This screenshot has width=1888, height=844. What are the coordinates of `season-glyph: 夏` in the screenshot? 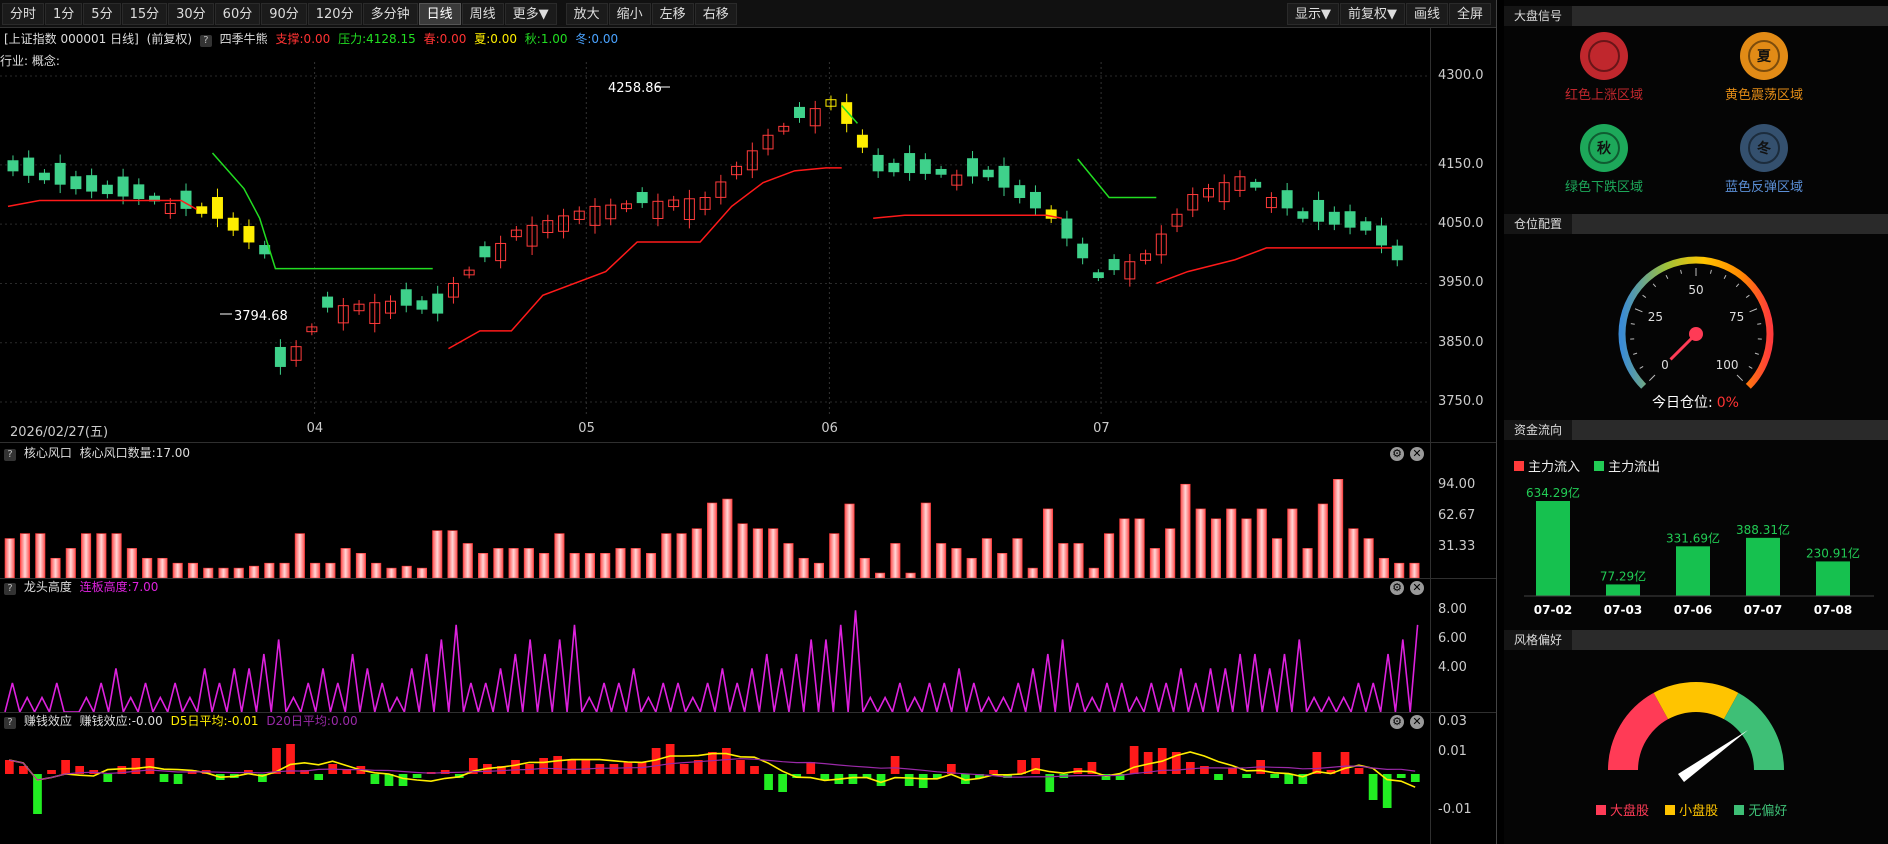 It's located at (1764, 56).